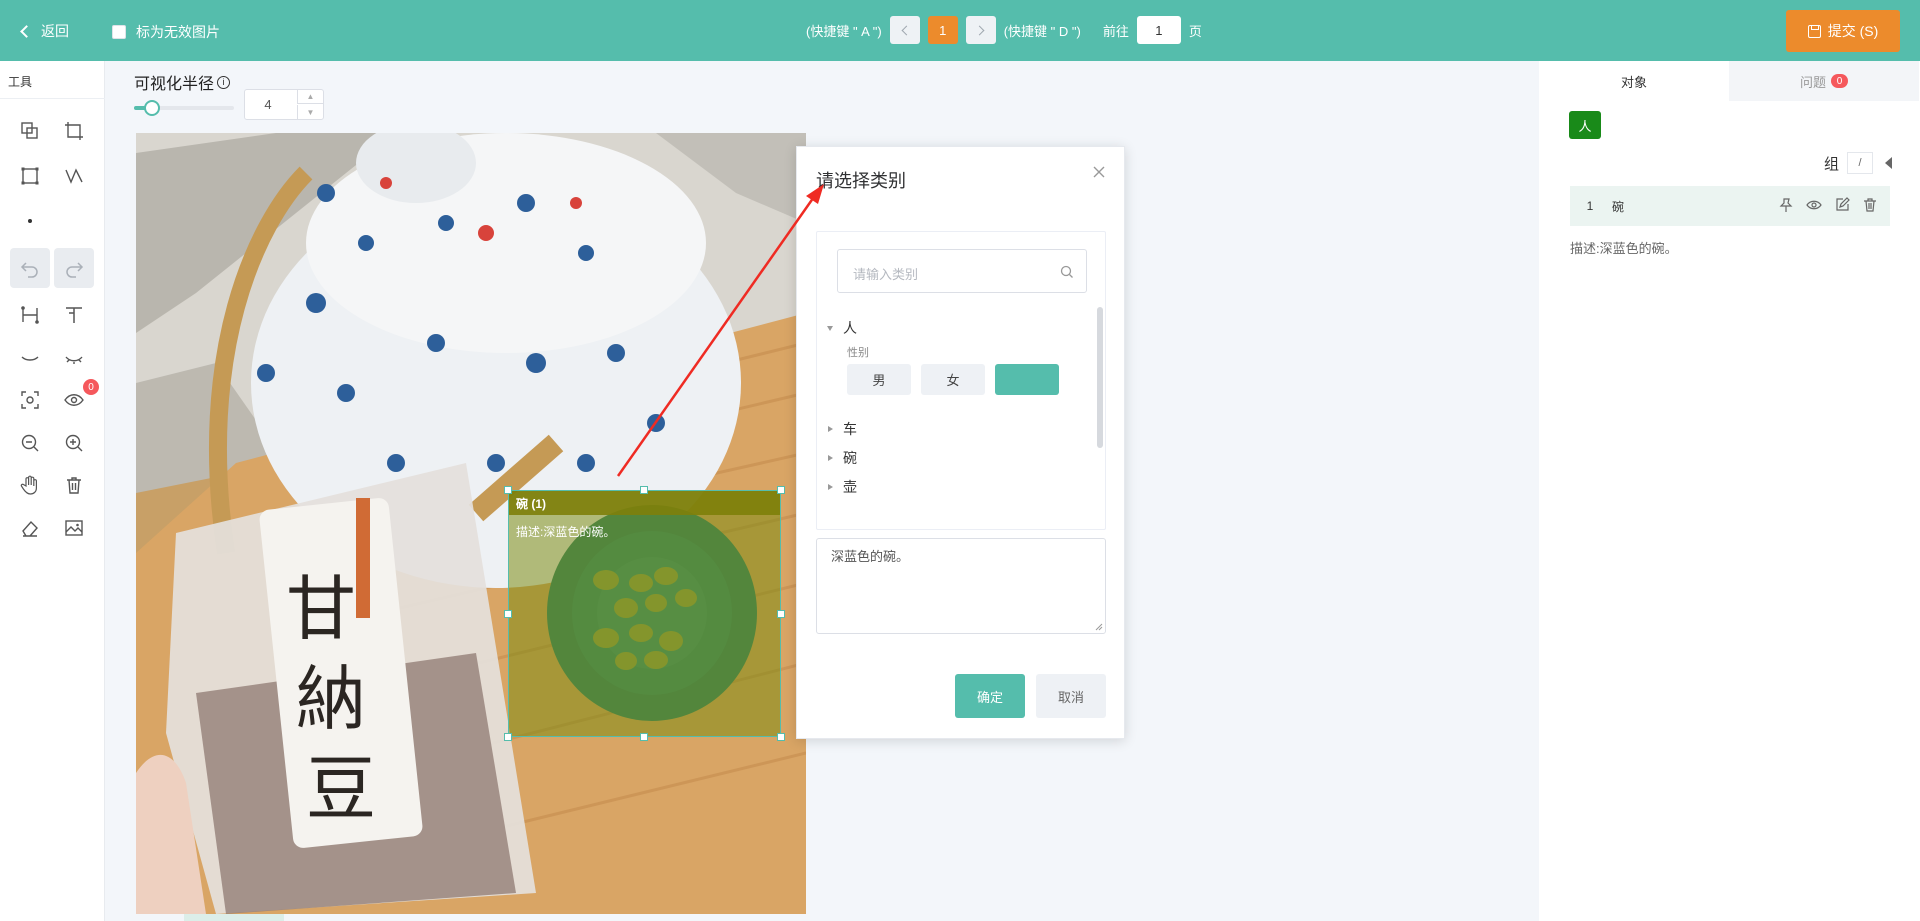  I want to click on group-slash: /, so click(1860, 163).